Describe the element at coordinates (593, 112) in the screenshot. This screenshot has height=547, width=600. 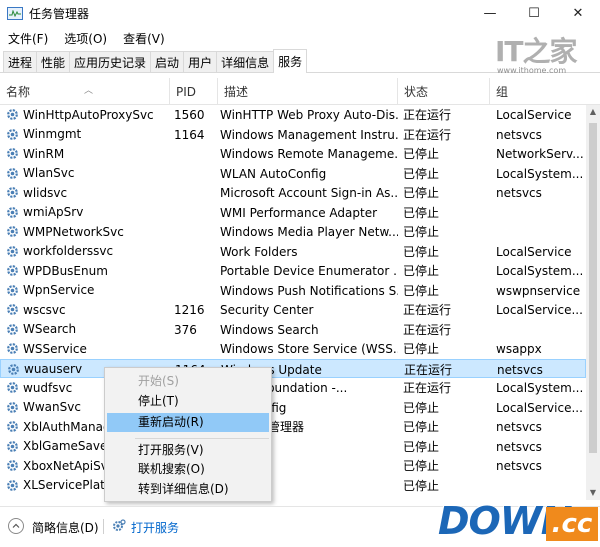
I see `scroll-up-arrow-icon: ▲` at that location.